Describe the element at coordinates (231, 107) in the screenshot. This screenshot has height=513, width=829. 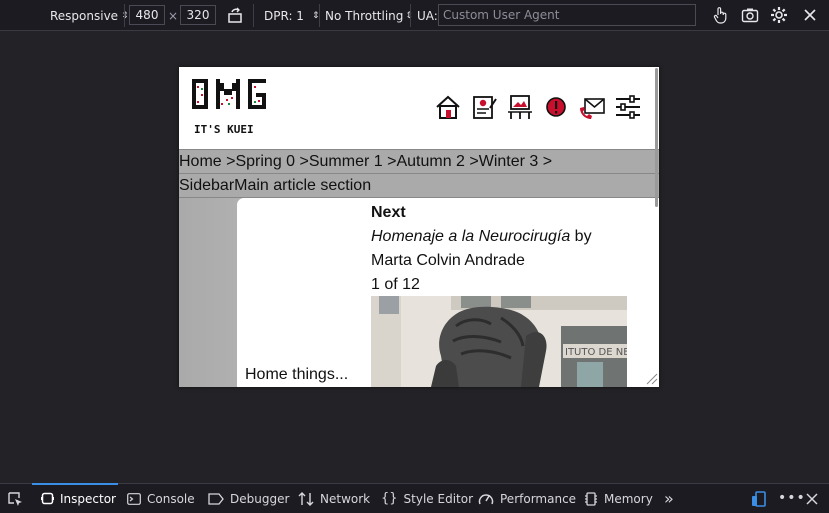
I see `site-logo: IT'S KUEI` at that location.